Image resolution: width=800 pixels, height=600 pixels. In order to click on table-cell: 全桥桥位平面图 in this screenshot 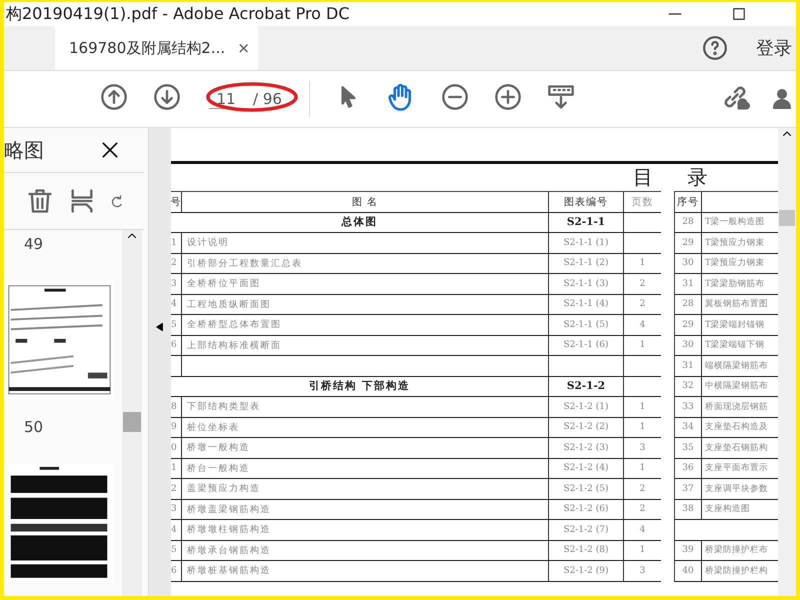, I will do `click(364, 284)`.